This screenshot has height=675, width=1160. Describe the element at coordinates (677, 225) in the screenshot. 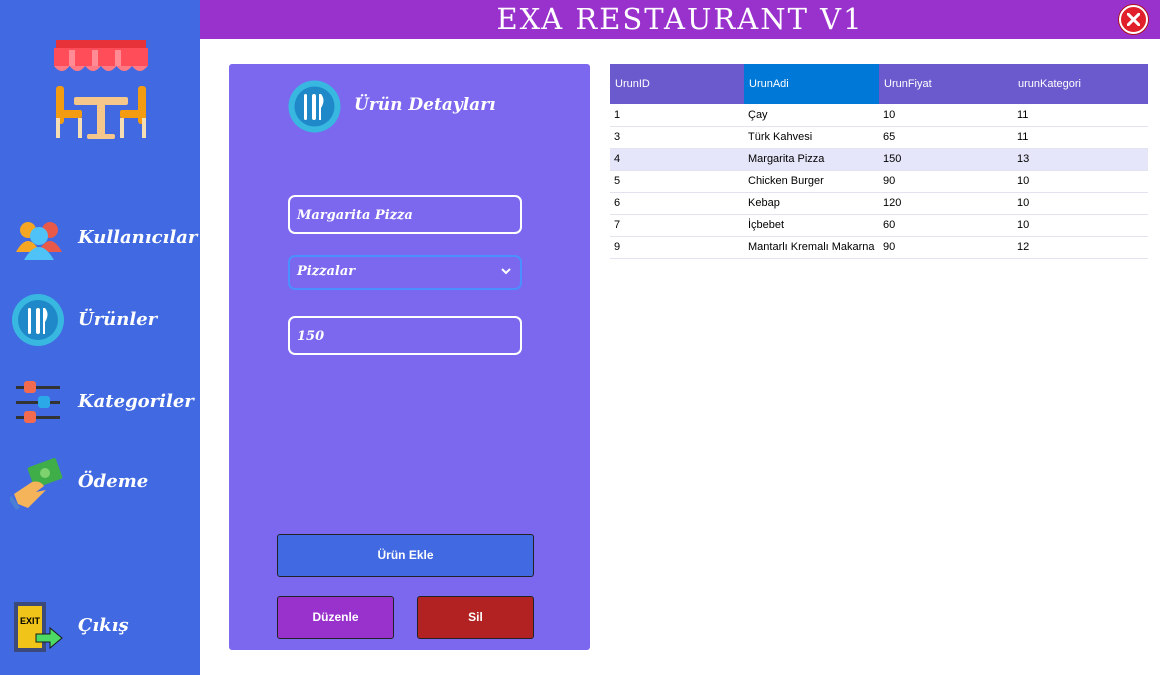

I see `cell-id: 7` at that location.